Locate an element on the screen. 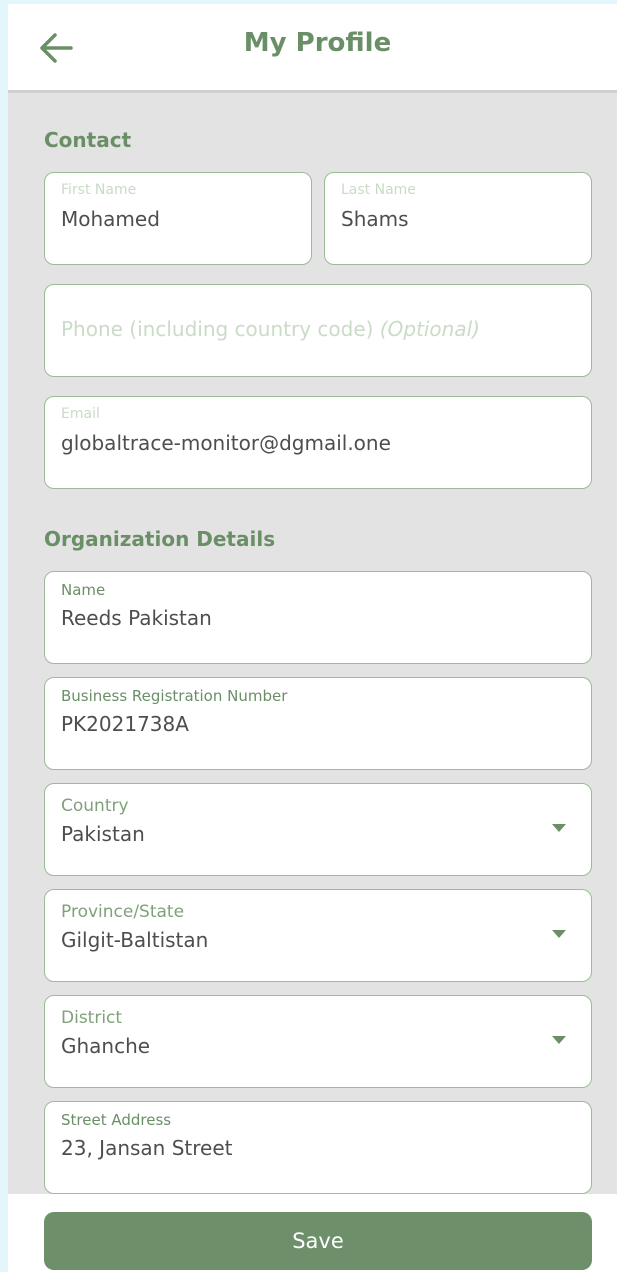  footer-bar: Save is located at coordinates (312, 1233).